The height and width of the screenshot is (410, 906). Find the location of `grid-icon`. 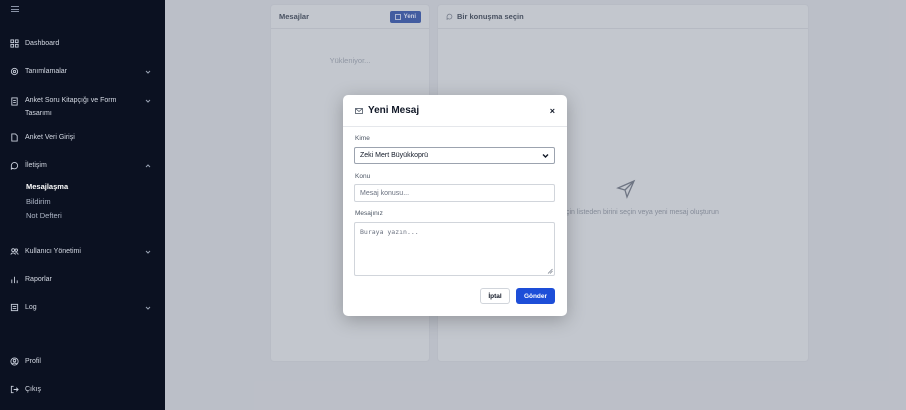

grid-icon is located at coordinates (14, 43).